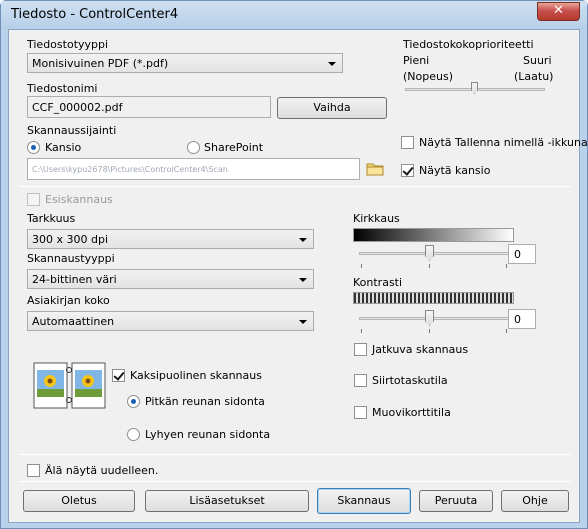 The height and width of the screenshot is (529, 588). What do you see at coordinates (456, 501) in the screenshot?
I see `cancel-button: Peruuta` at bounding box center [456, 501].